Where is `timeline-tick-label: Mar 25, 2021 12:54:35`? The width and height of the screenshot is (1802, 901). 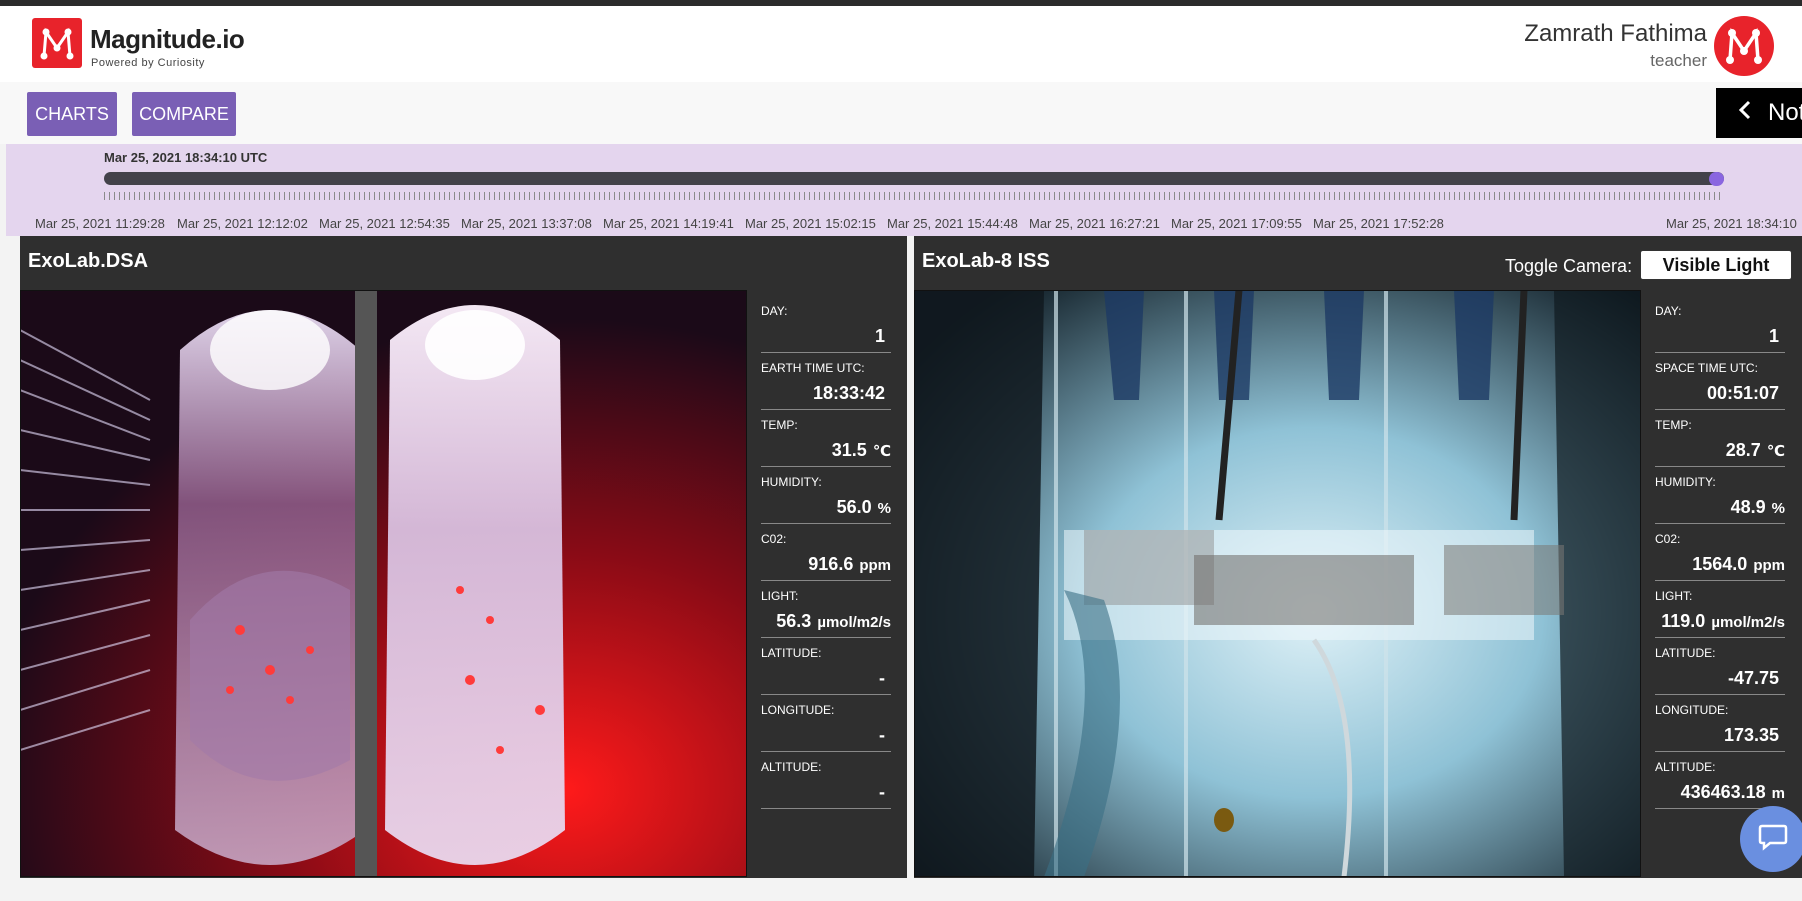 timeline-tick-label: Mar 25, 2021 12:54:35 is located at coordinates (384, 223).